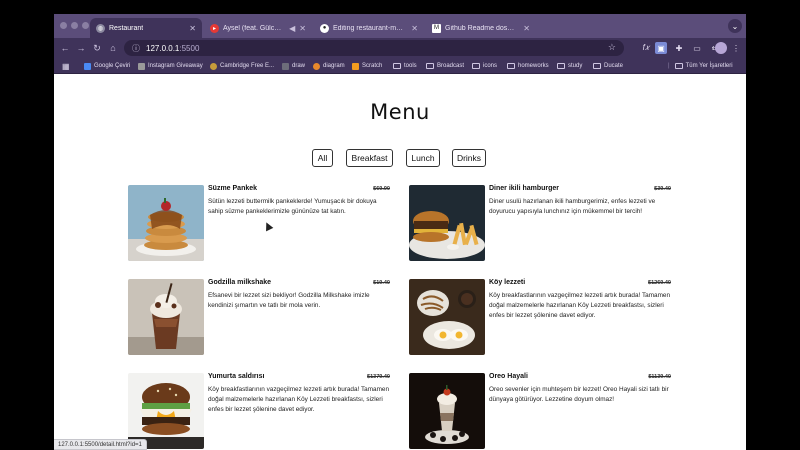  What do you see at coordinates (659, 377) in the screenshot?
I see `item-price: $1139.40` at bounding box center [659, 377].